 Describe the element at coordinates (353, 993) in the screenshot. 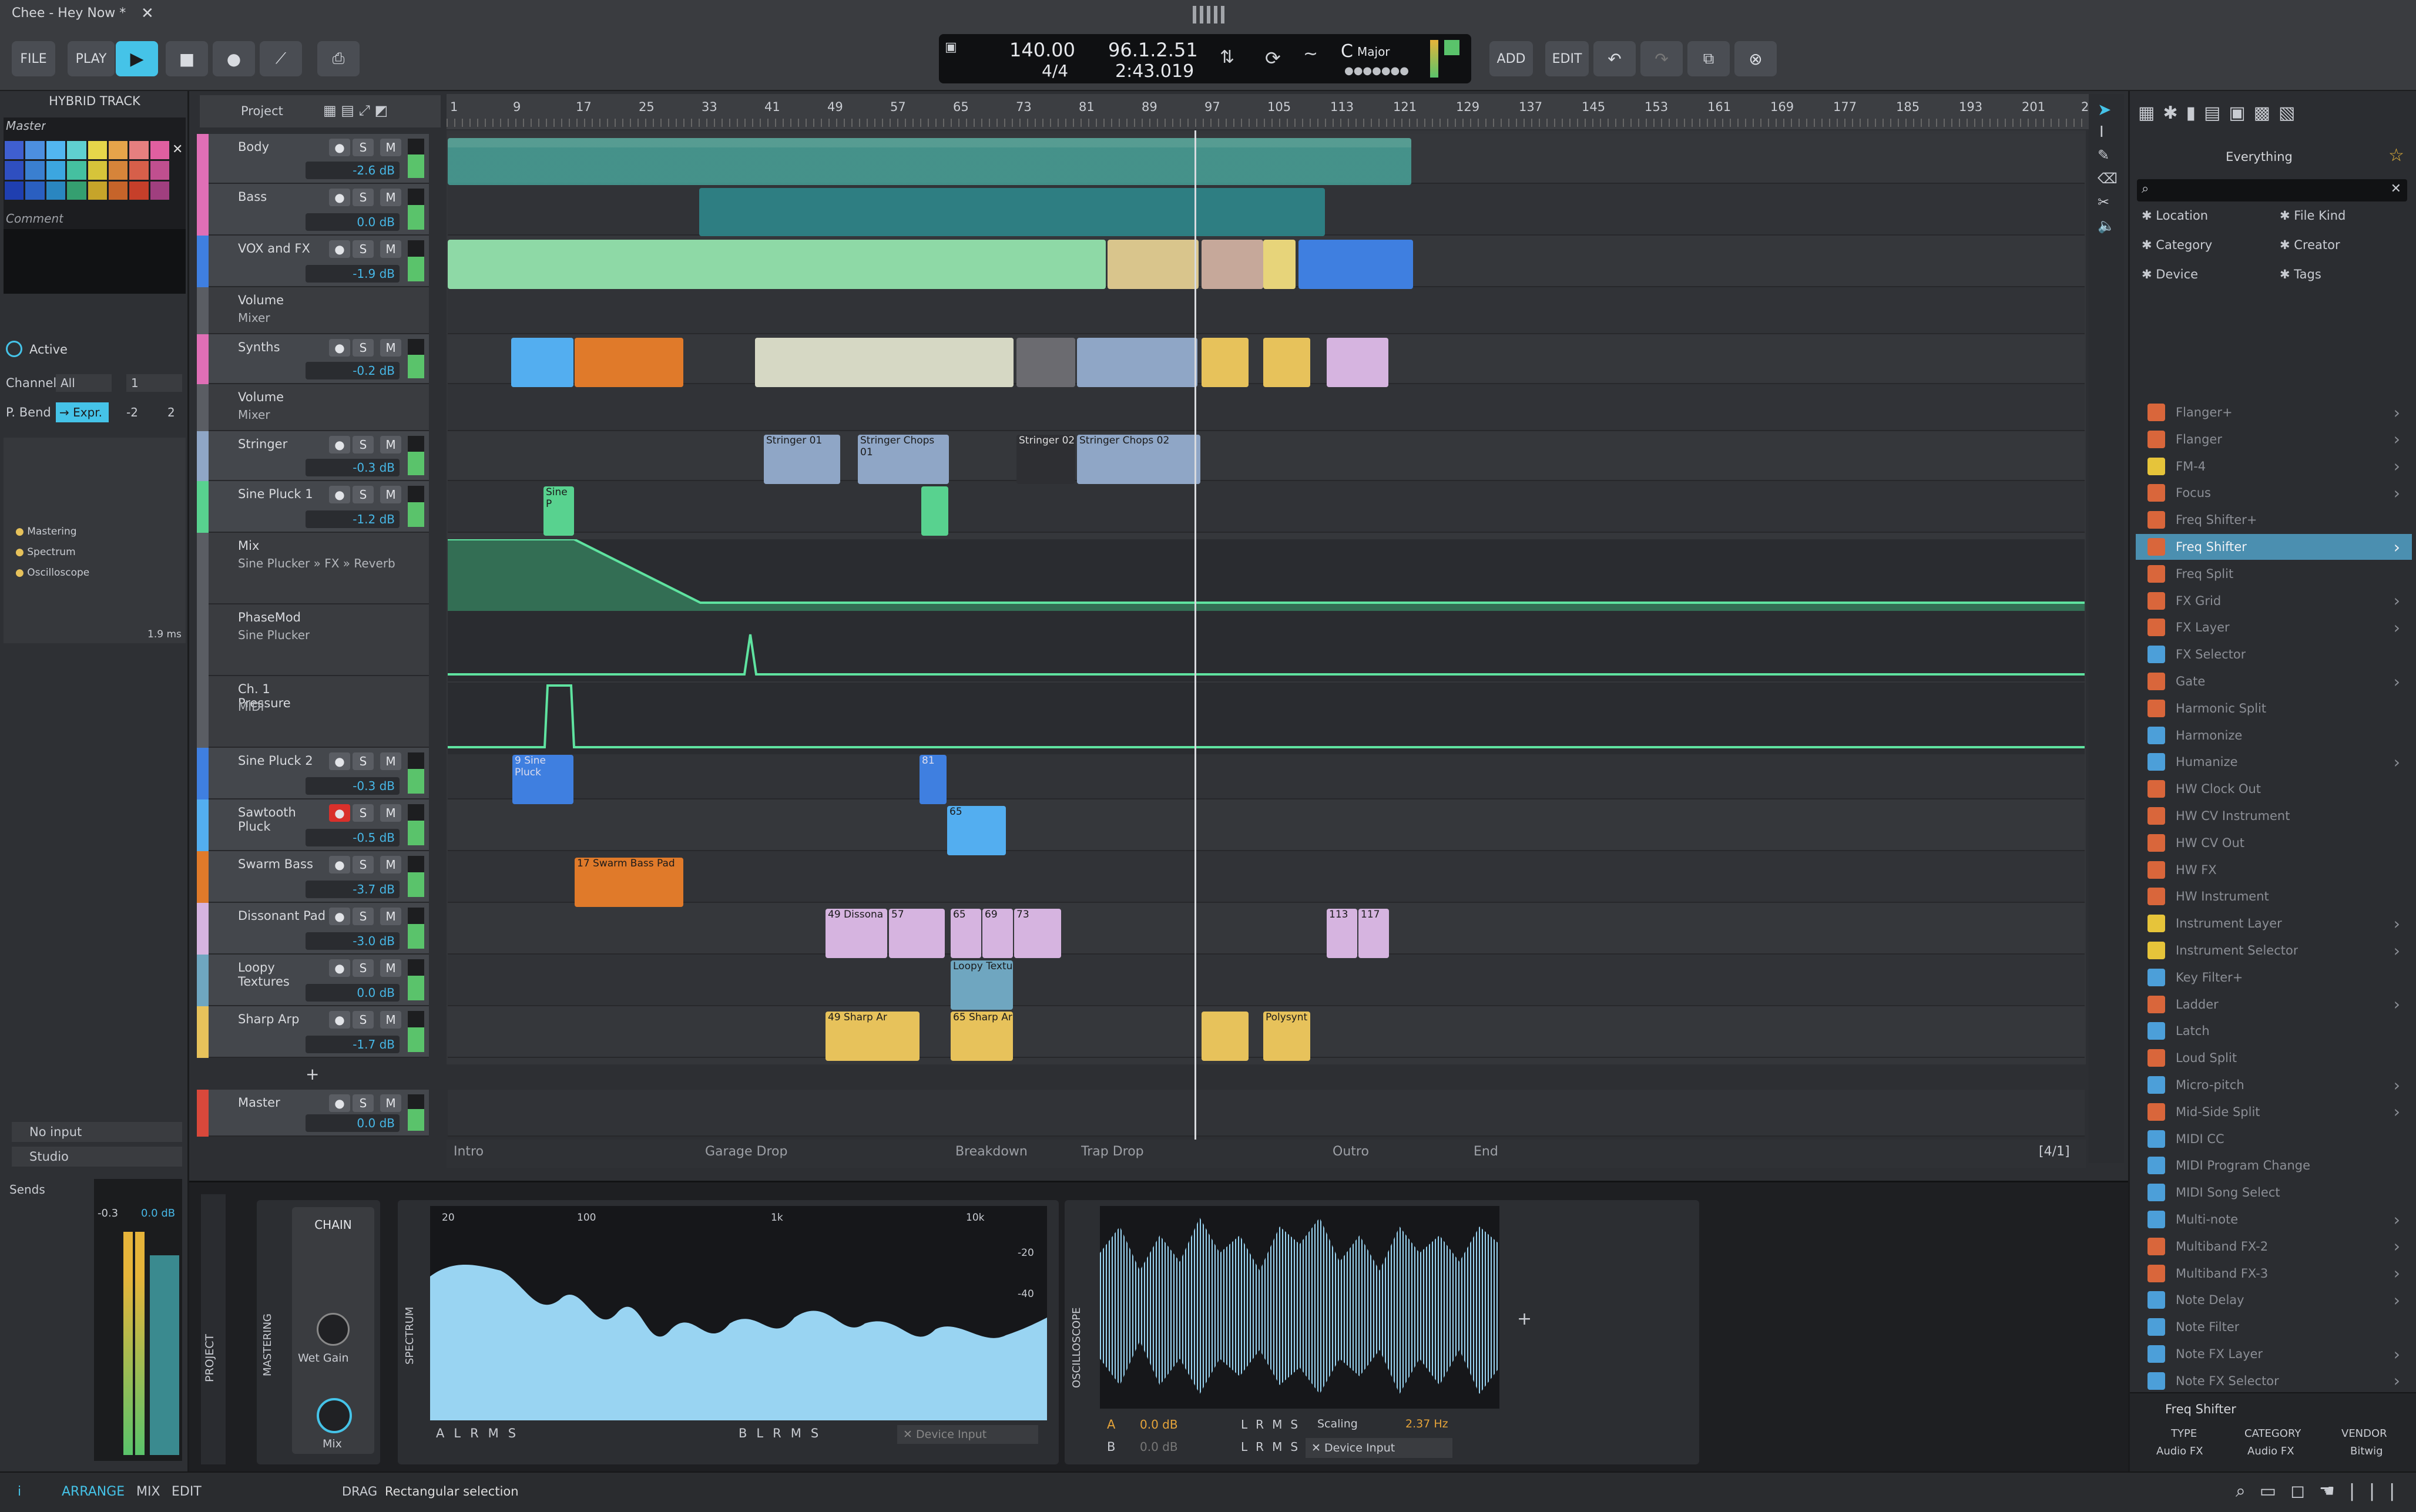

I see `track-volume: 0.0 dB` at that location.